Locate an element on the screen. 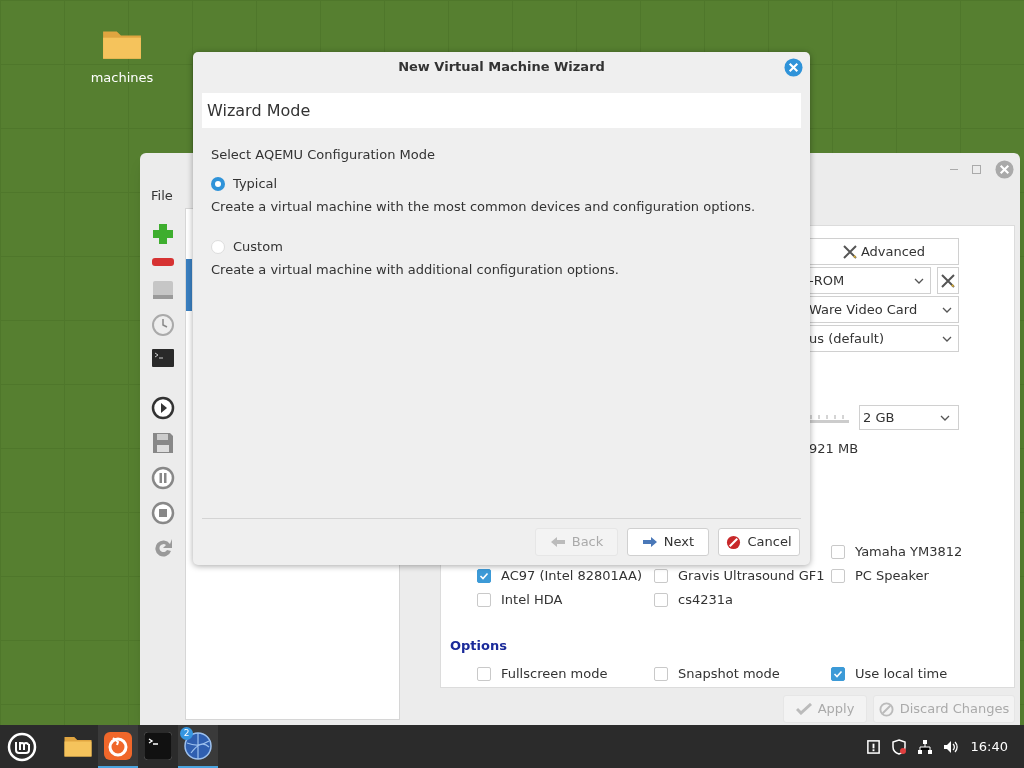 The width and height of the screenshot is (1024, 768). page-header: Wizard Mode is located at coordinates (501, 110).